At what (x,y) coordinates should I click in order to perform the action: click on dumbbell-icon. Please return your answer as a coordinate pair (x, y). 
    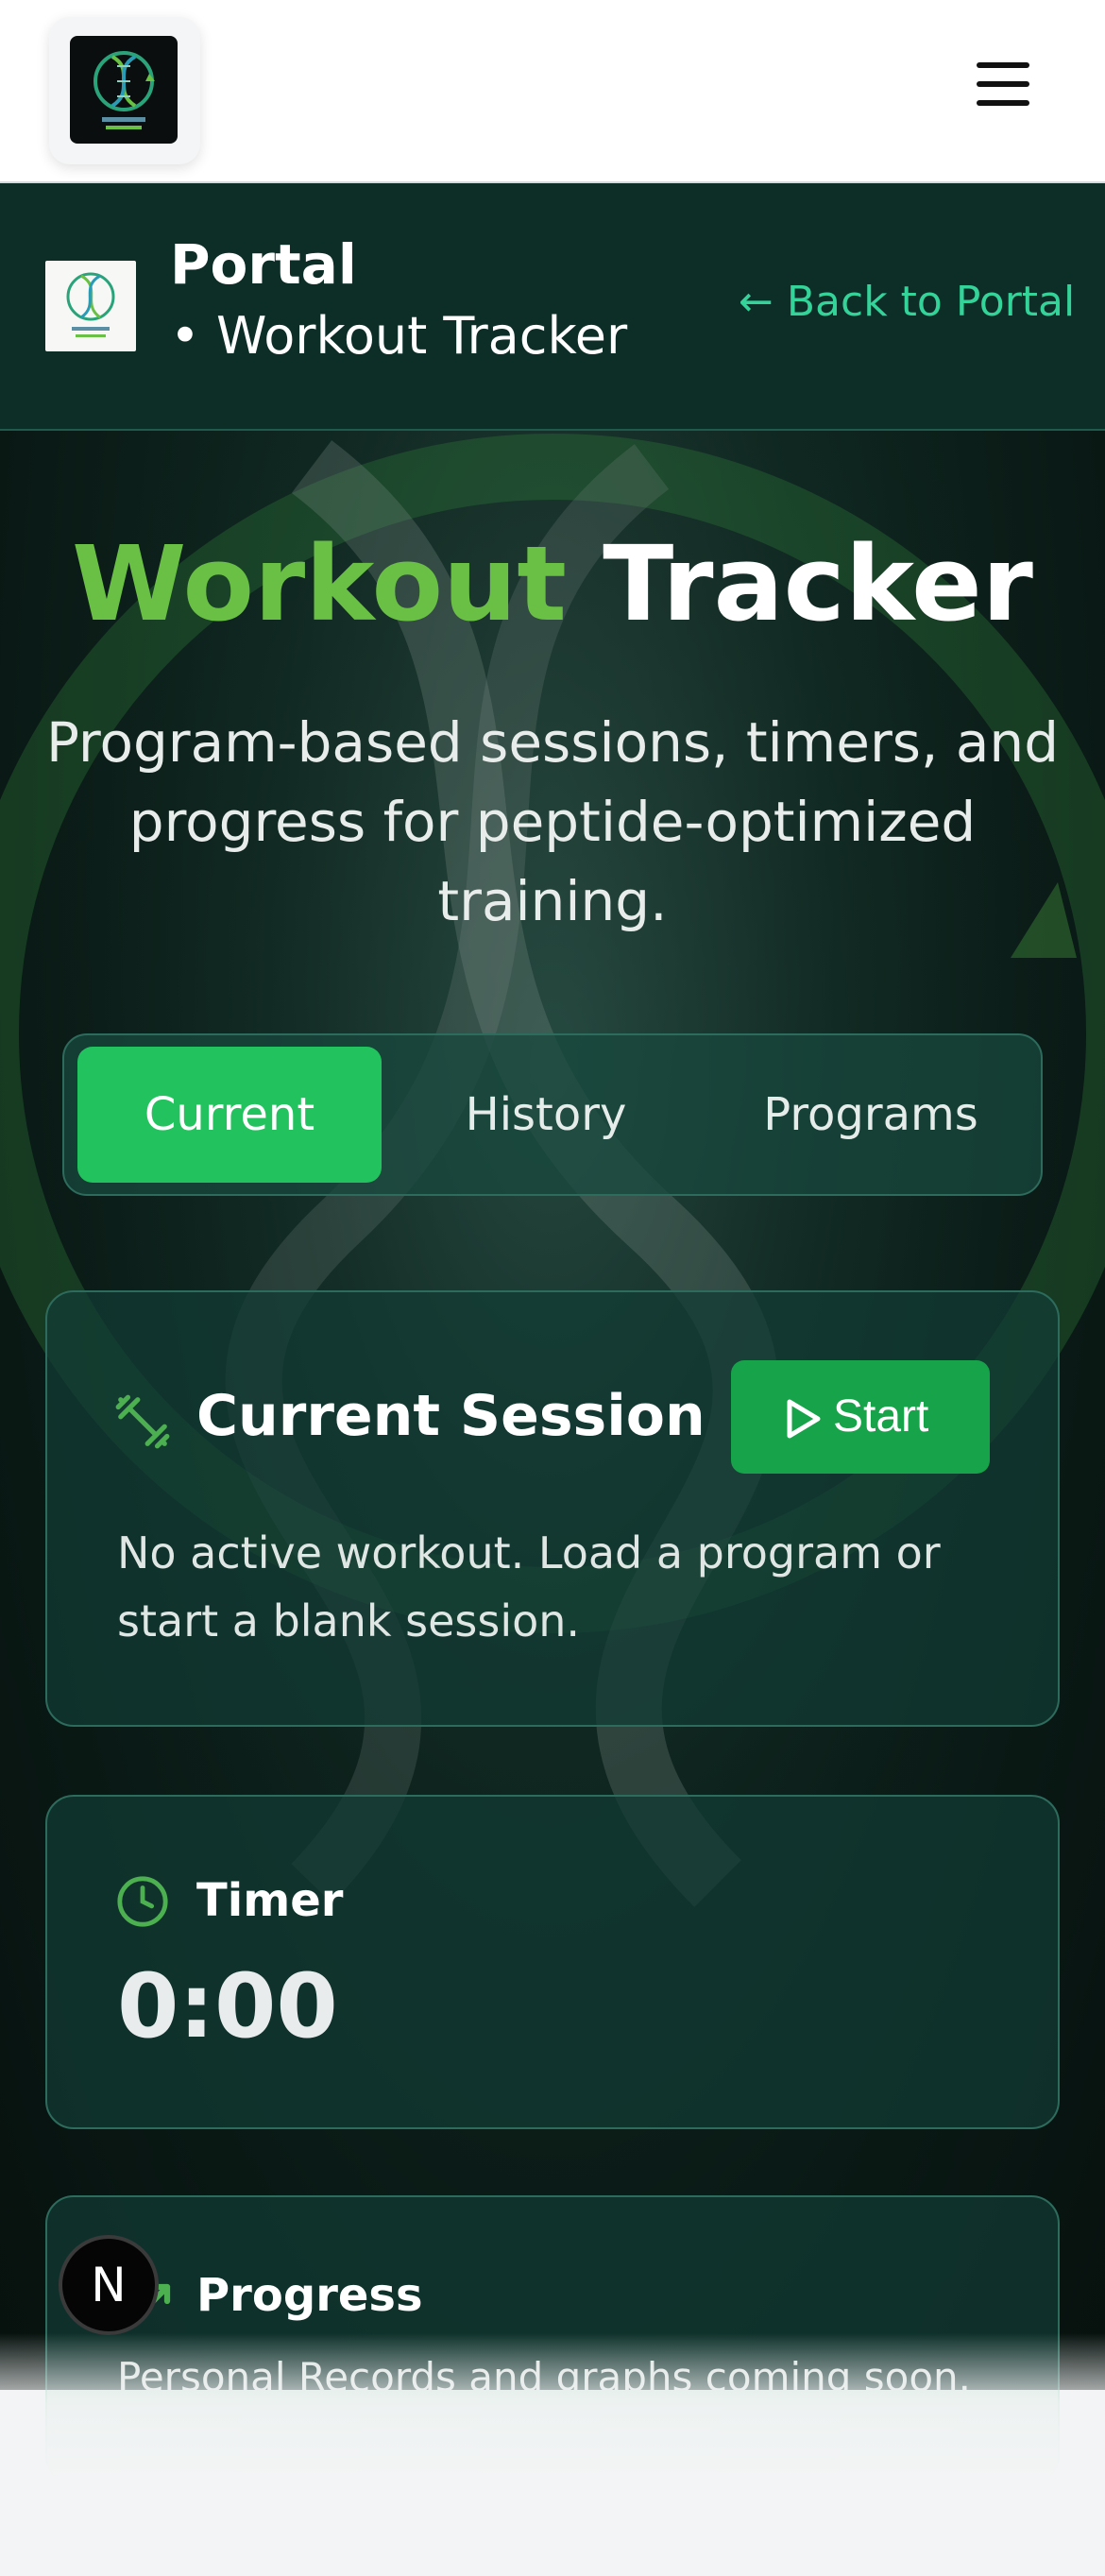
    Looking at the image, I should click on (142, 1422).